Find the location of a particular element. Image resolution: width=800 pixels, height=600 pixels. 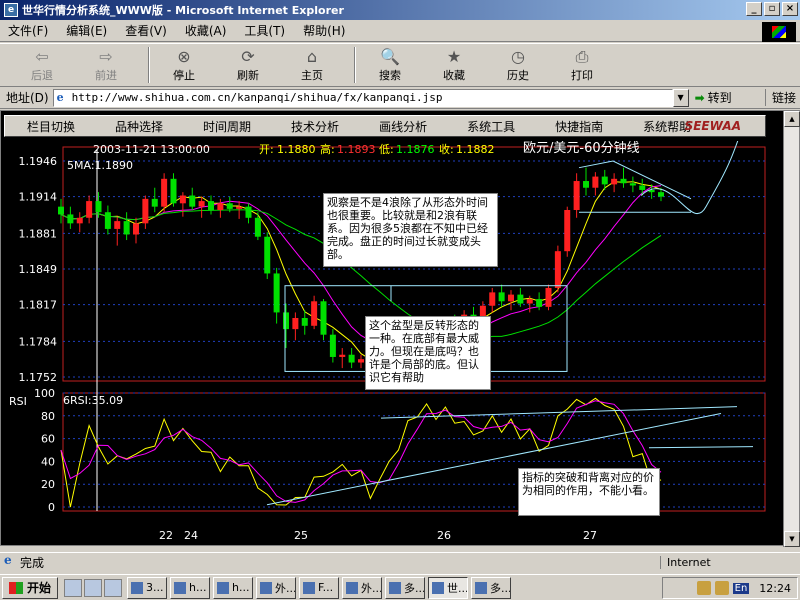

menu-favorites: 收藏(A) is located at coordinates (206, 30).